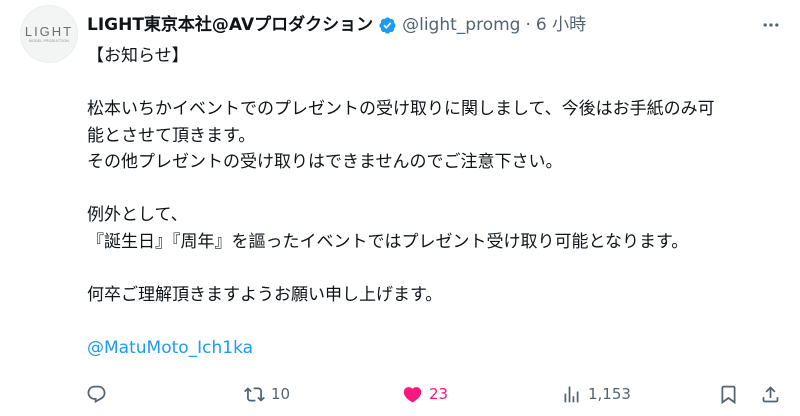  Describe the element at coordinates (561, 25) in the screenshot. I see `tweet-timestamp: 6 小時` at that location.